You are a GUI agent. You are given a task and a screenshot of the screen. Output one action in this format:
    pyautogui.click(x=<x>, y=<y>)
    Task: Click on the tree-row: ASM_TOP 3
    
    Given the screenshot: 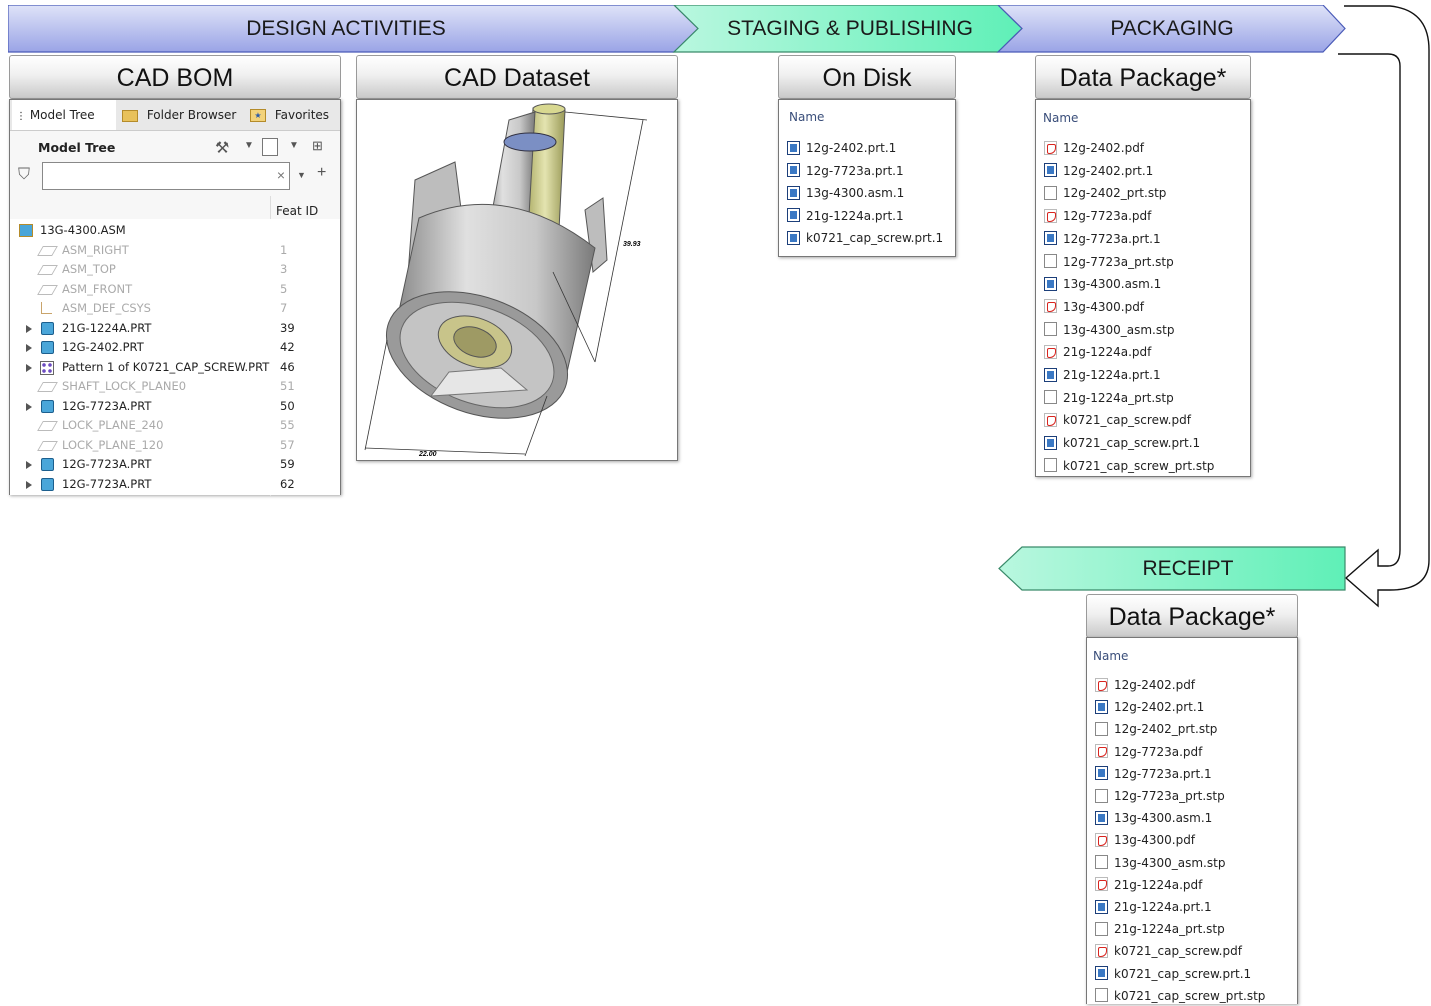 What is the action you would take?
    pyautogui.click(x=175, y=270)
    